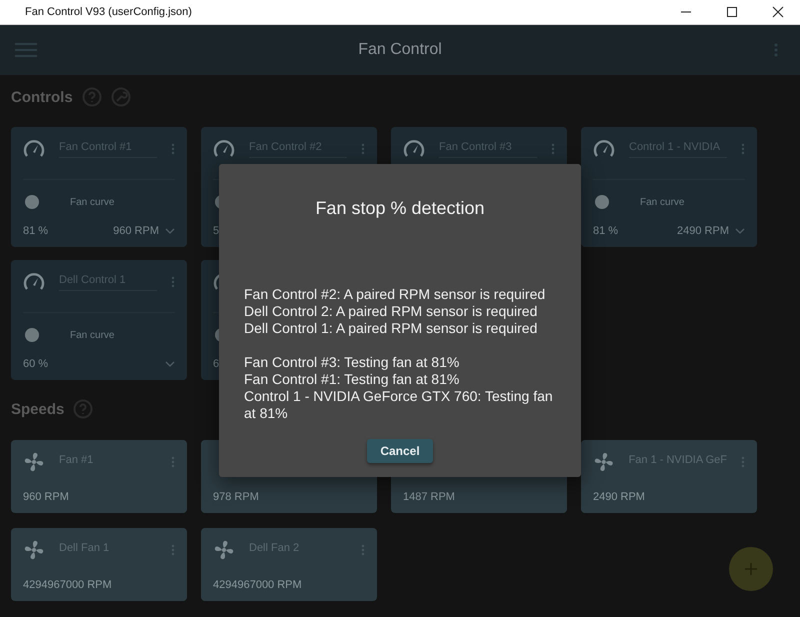 The image size is (800, 617). Describe the element at coordinates (400, 451) in the screenshot. I see `cancel-button: Cancel` at that location.